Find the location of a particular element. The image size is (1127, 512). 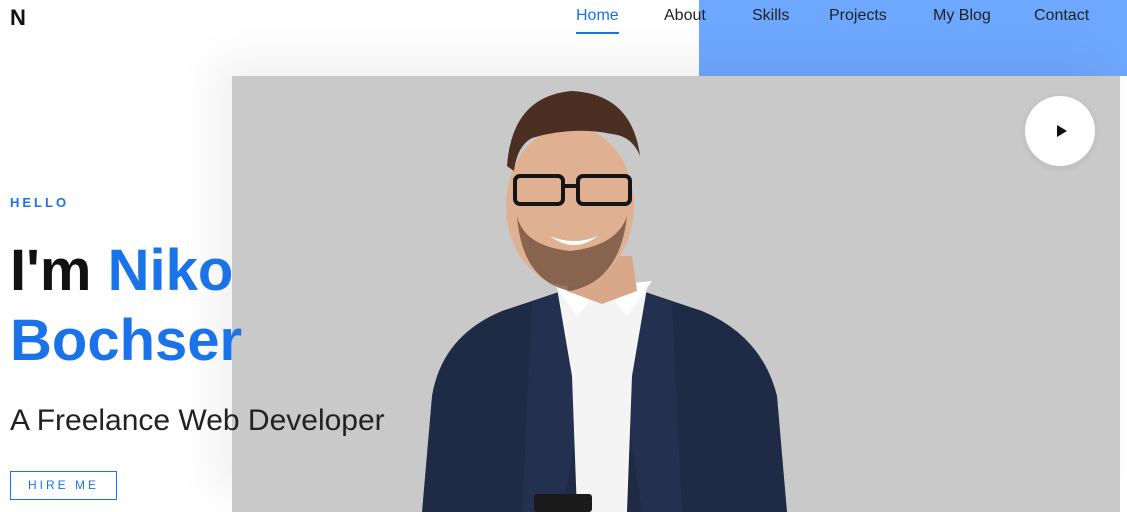

nav-item-contact: Contact is located at coordinates (1061, 20).